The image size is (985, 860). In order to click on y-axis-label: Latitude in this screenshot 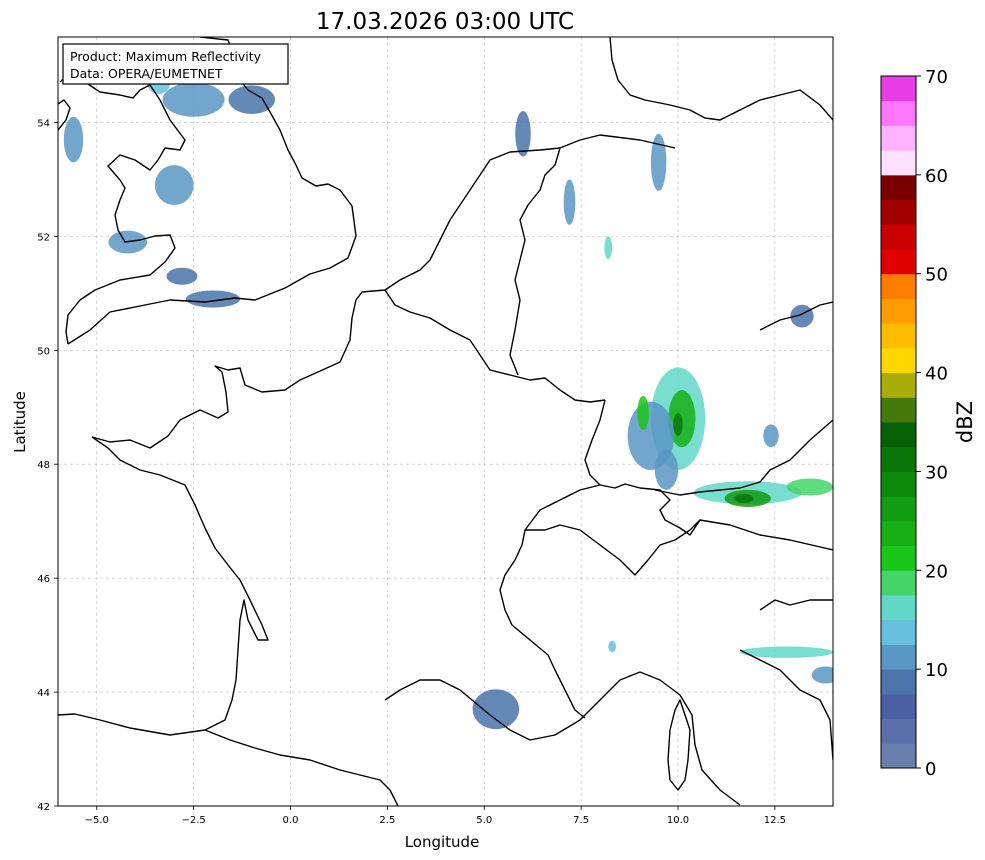, I will do `click(20, 422)`.